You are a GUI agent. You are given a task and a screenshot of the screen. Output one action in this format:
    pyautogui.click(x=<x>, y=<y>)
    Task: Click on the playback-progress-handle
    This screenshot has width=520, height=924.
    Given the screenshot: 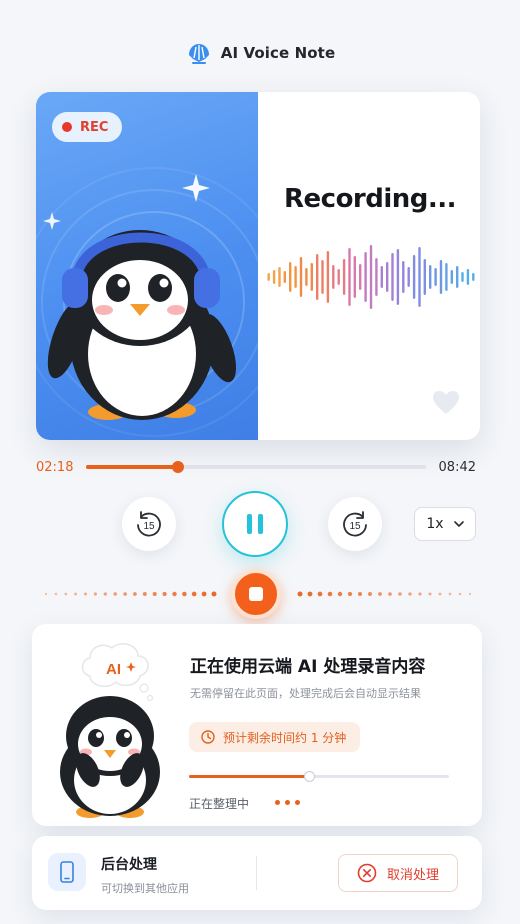 What is the action you would take?
    pyautogui.click(x=177, y=467)
    